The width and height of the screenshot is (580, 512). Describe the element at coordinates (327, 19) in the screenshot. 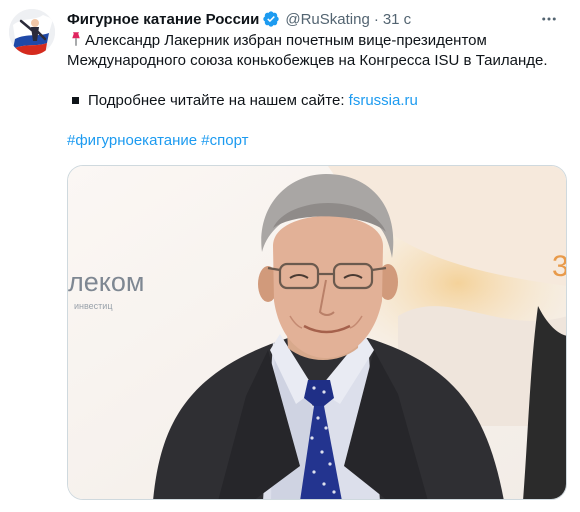

I see `author-handle: @RuSkating` at that location.